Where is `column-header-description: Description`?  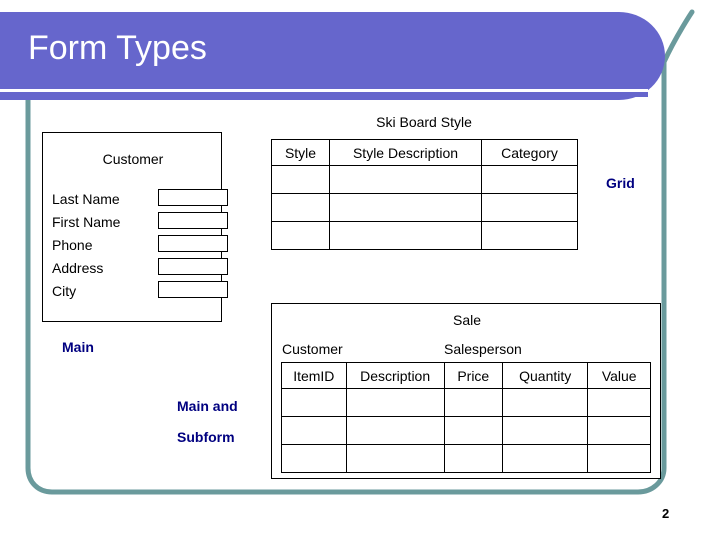 column-header-description: Description is located at coordinates (395, 375).